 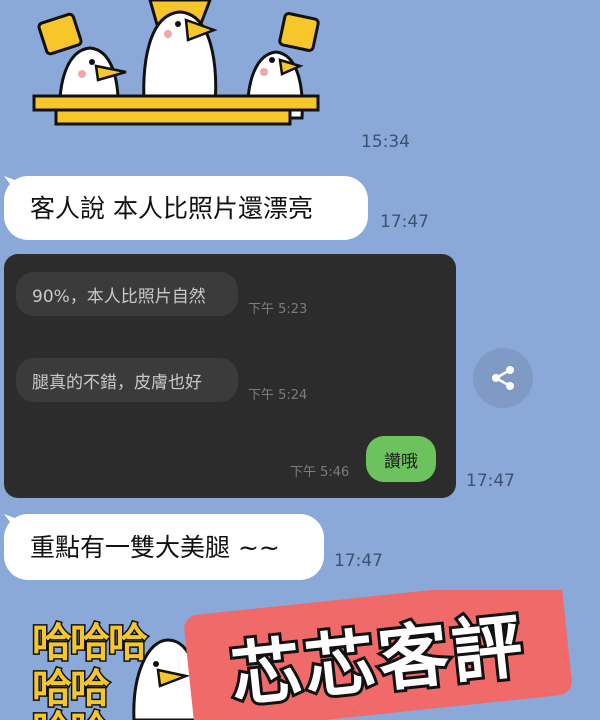 I want to click on image-timestamp: 17:47, so click(x=490, y=481).